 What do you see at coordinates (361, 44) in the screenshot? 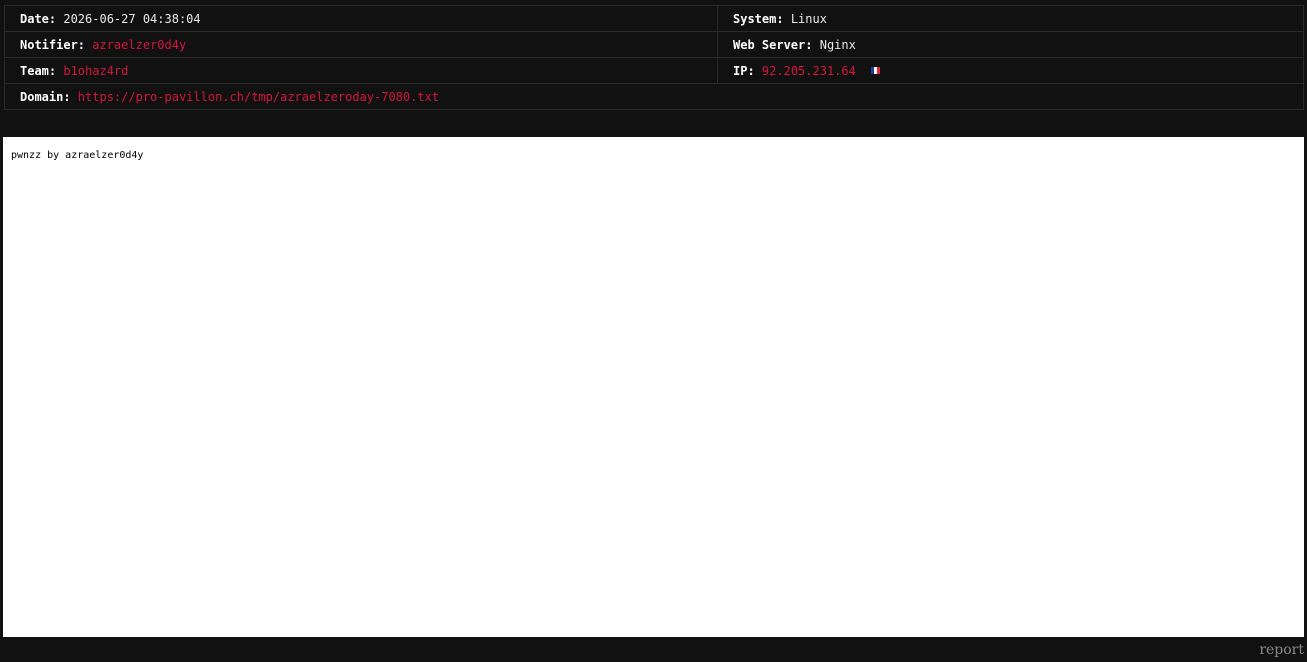
I see `notifier-cell: Notifier: azraelzer0d4y` at bounding box center [361, 44].